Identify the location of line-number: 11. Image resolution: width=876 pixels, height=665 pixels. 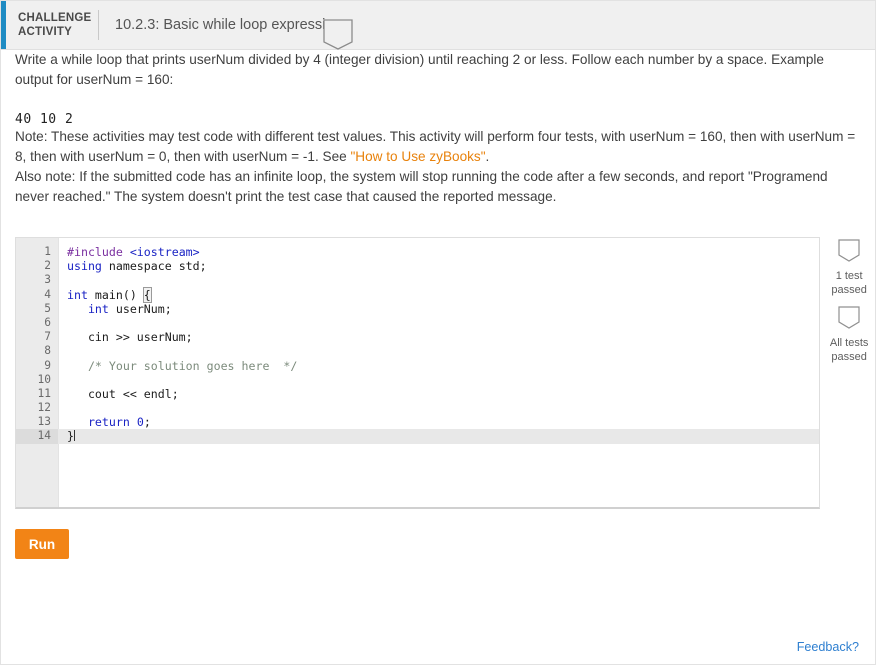
(44, 393).